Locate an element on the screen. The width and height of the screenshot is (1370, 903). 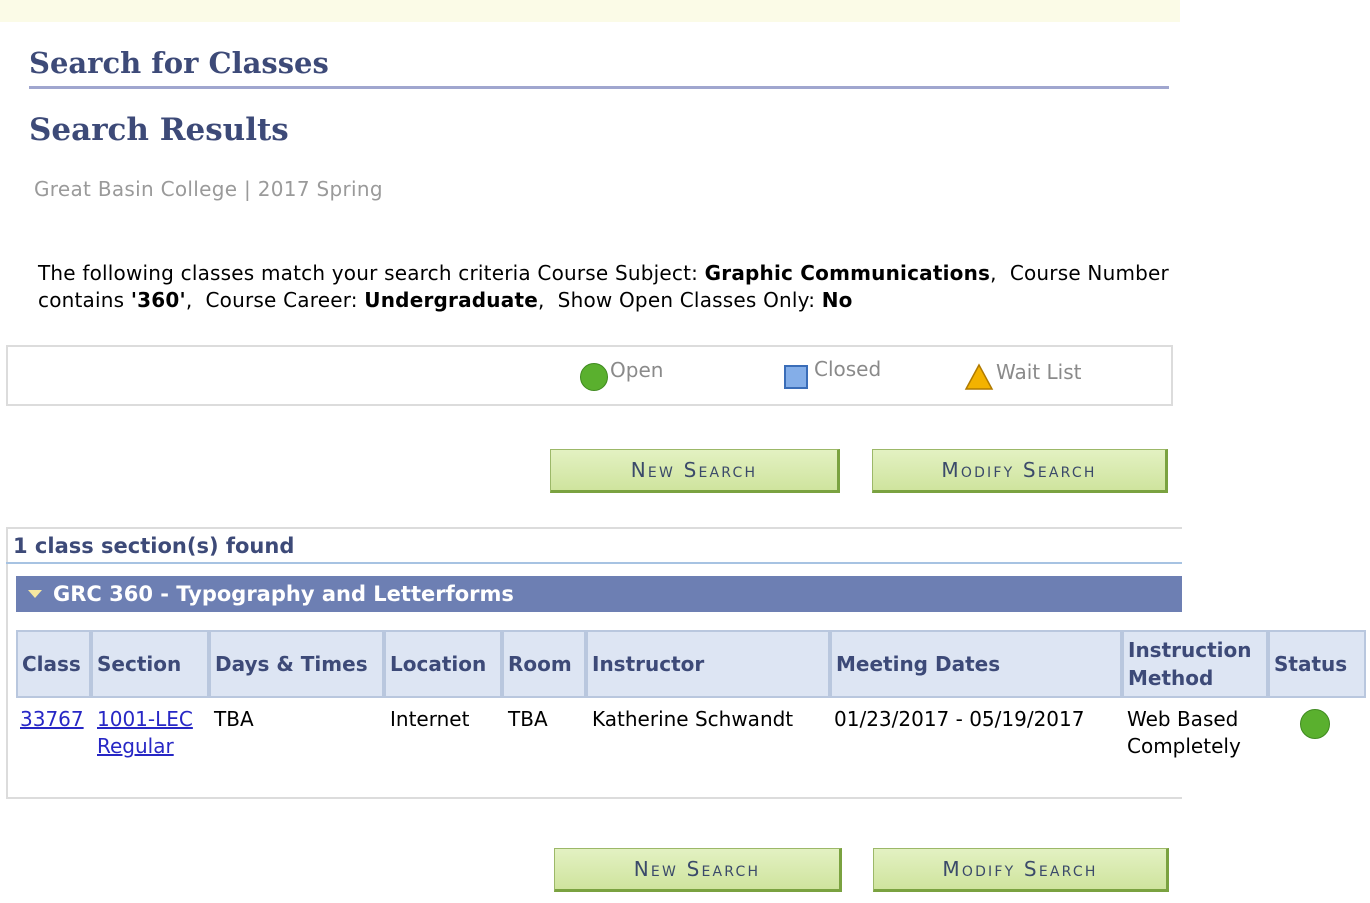
institution-name: Great Basin College is located at coordinates (136, 189).